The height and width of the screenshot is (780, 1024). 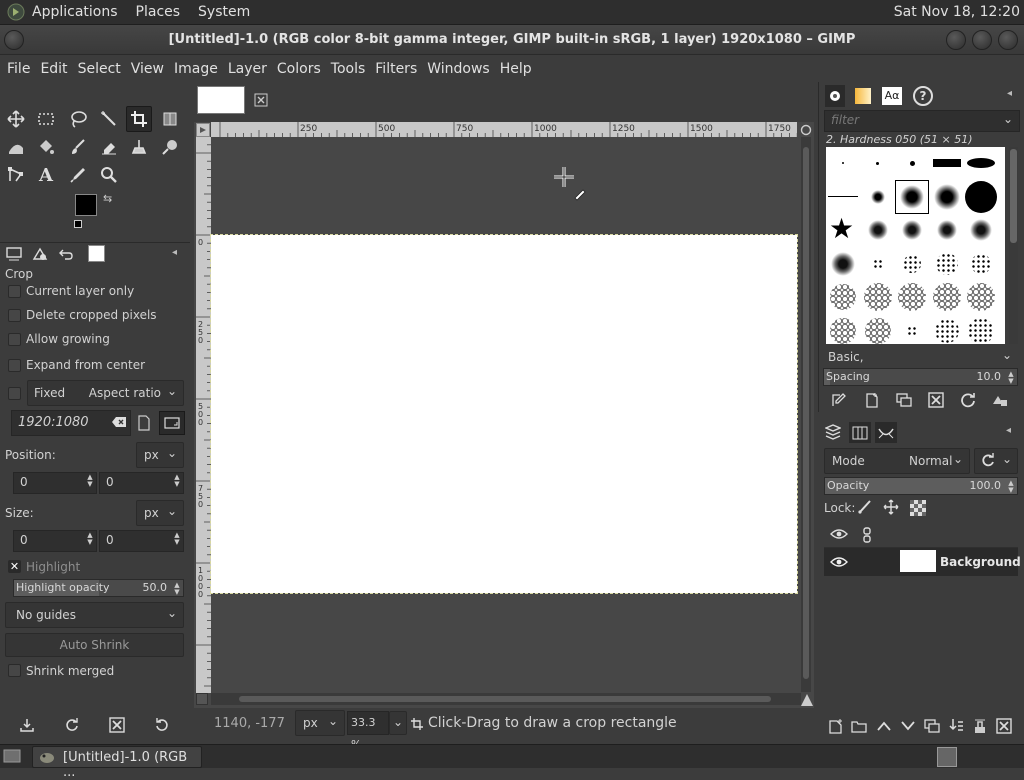 What do you see at coordinates (368, 731) in the screenshot?
I see `zoom-input: 33.3 %` at bounding box center [368, 731].